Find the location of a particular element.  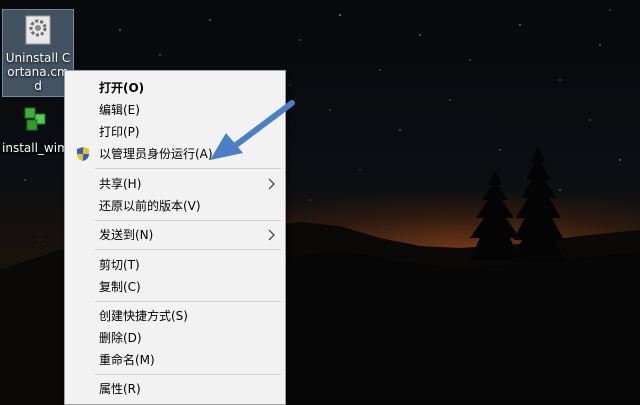

menu-item-label: 复制(C) is located at coordinates (120, 287).